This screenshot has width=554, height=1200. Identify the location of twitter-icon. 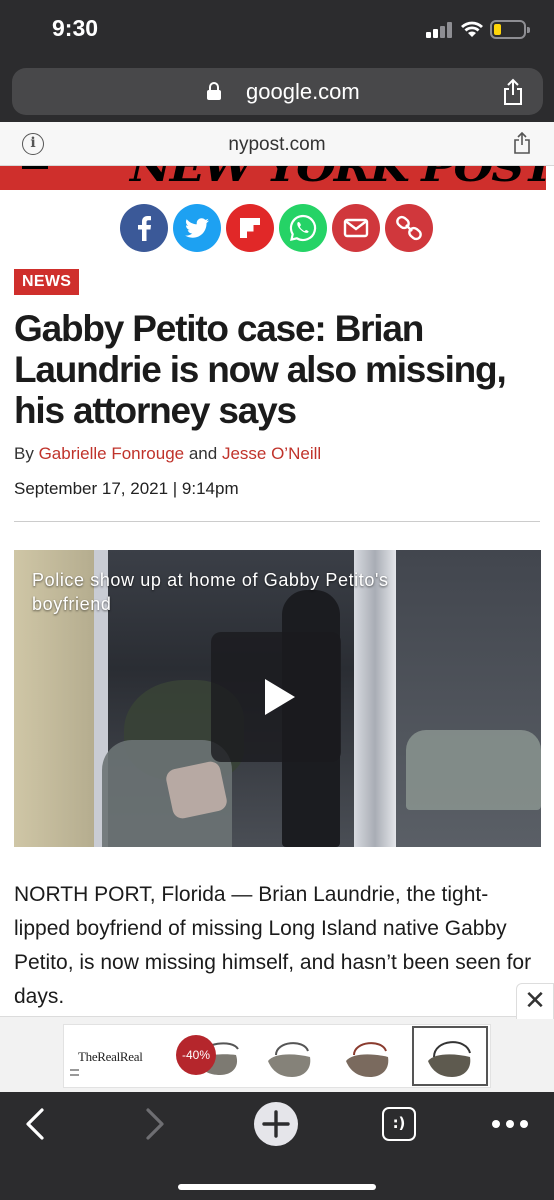
(197, 228).